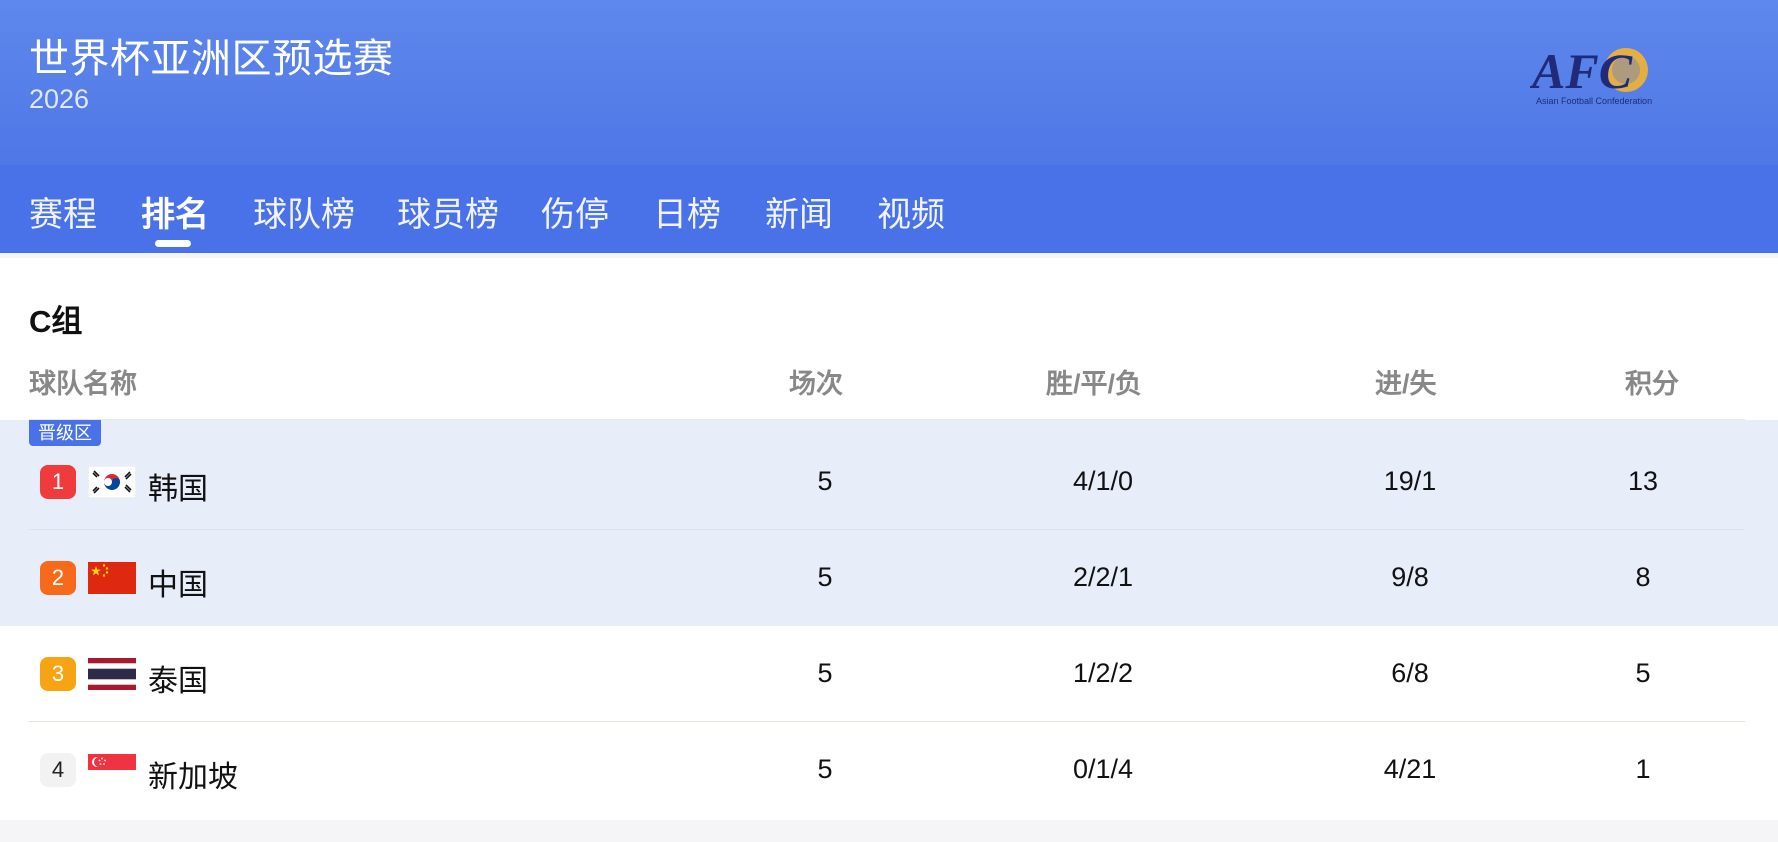 This screenshot has width=1778, height=842. I want to click on china-flag-icon, so click(112, 578).